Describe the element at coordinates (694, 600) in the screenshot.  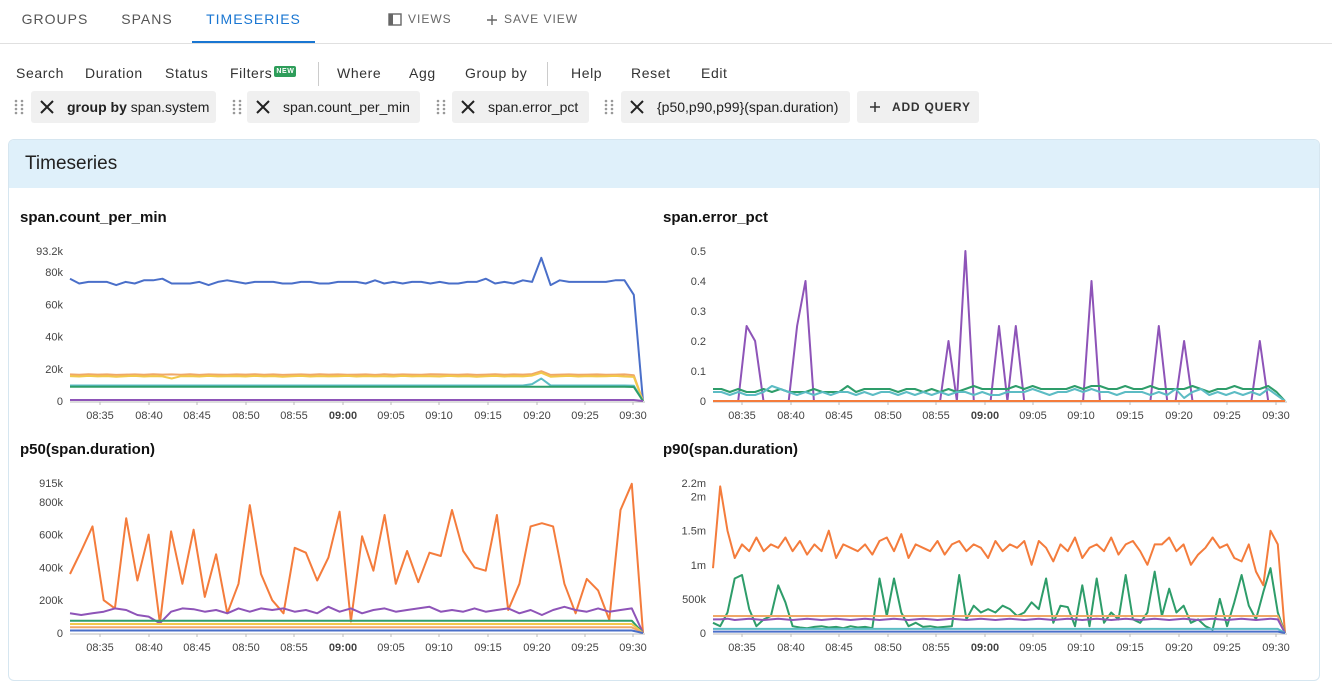
I see `y-tick-label: 500k` at that location.